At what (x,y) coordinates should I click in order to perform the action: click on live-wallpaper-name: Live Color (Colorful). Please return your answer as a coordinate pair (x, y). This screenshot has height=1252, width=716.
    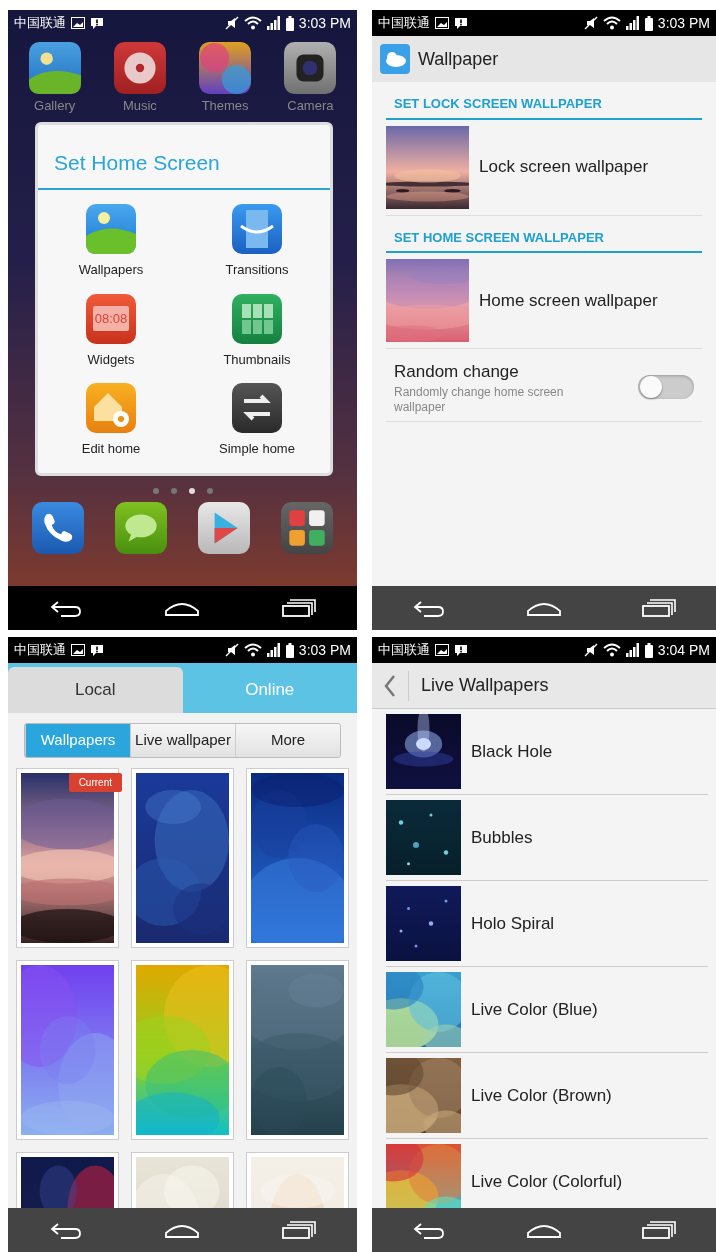
    Looking at the image, I should click on (547, 1181).